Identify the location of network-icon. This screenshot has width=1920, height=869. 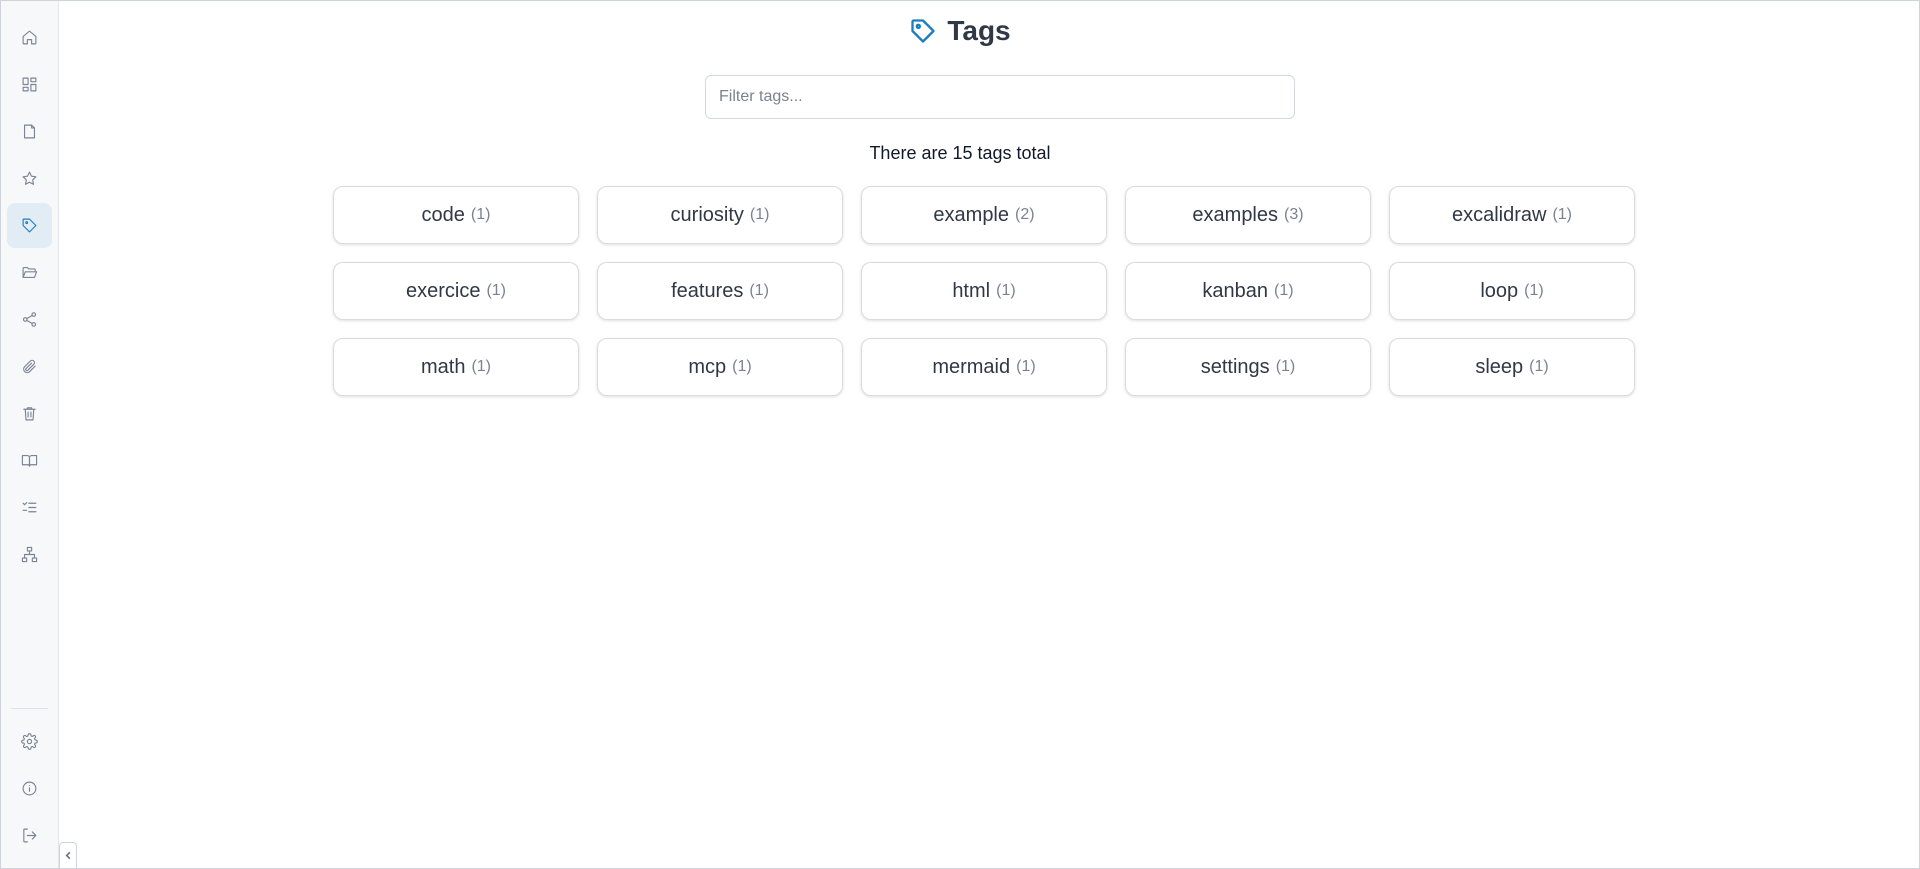
(29, 554).